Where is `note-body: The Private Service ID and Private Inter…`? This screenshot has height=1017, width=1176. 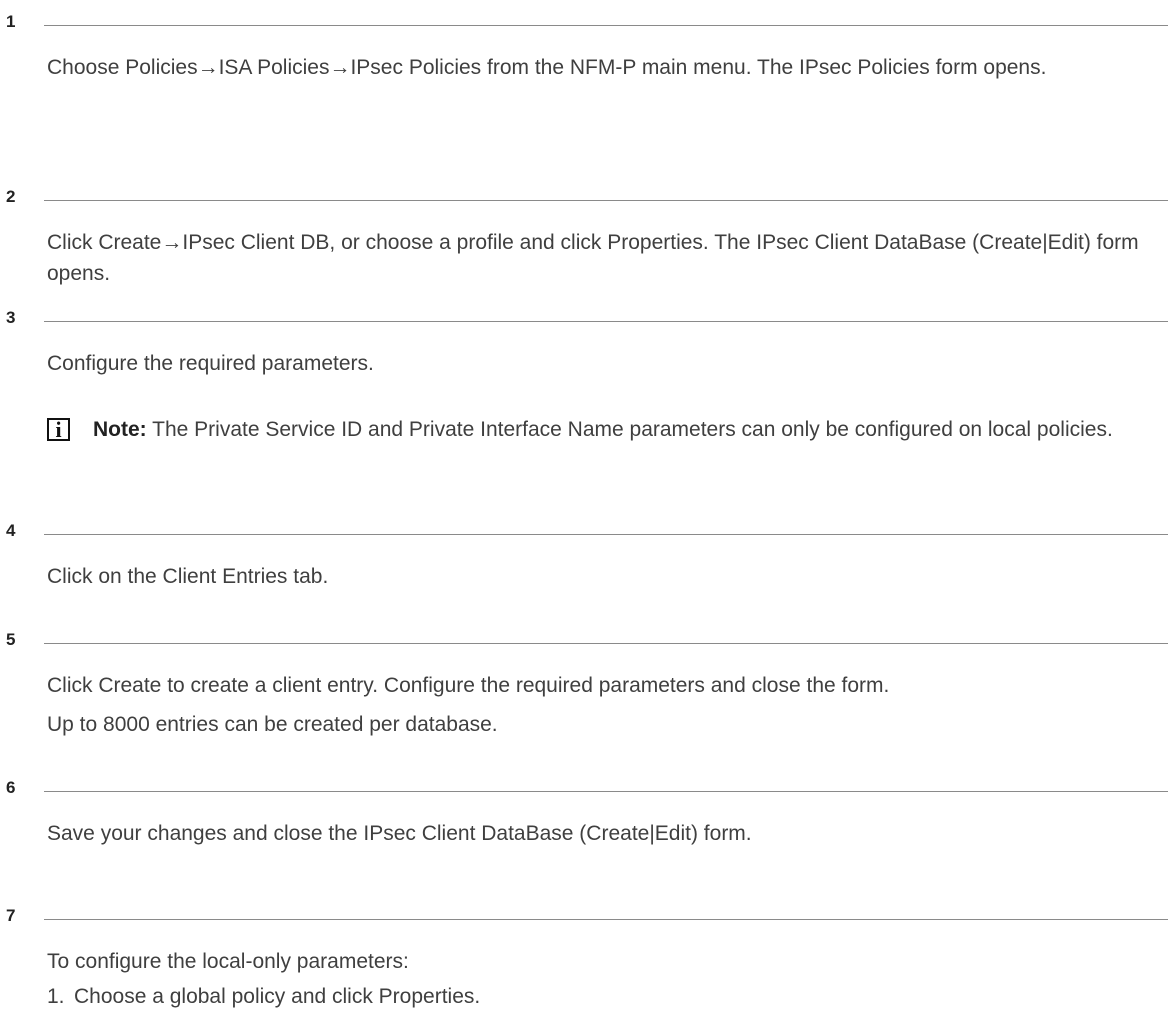 note-body: The Private Service ID and Private Inter… is located at coordinates (632, 429).